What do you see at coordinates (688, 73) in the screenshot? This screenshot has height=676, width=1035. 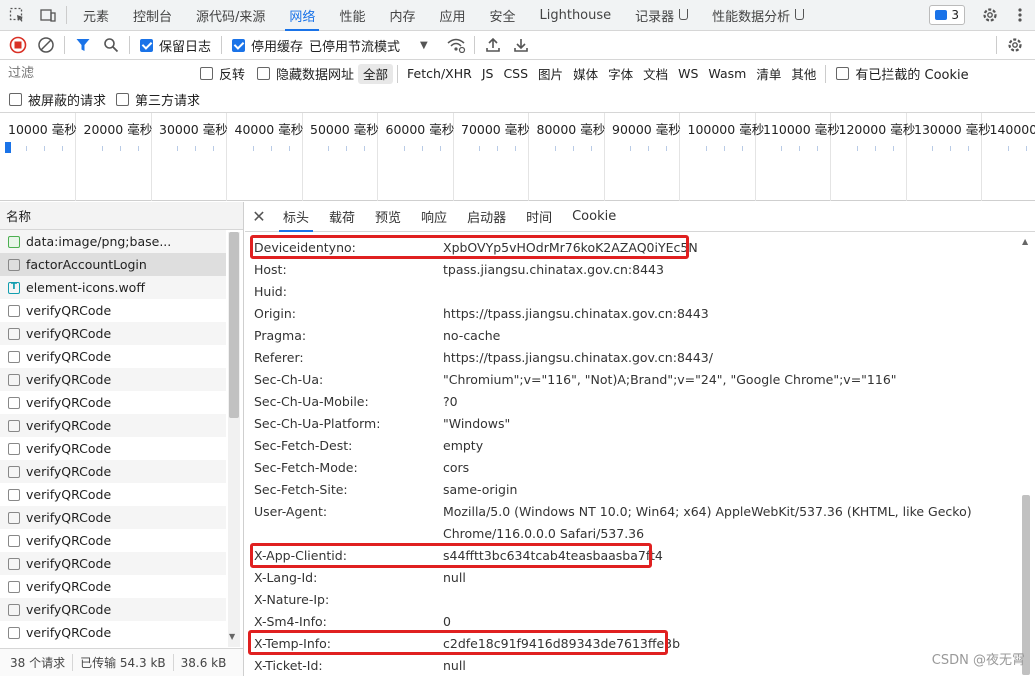 I see `filter-type-chip: WS` at bounding box center [688, 73].